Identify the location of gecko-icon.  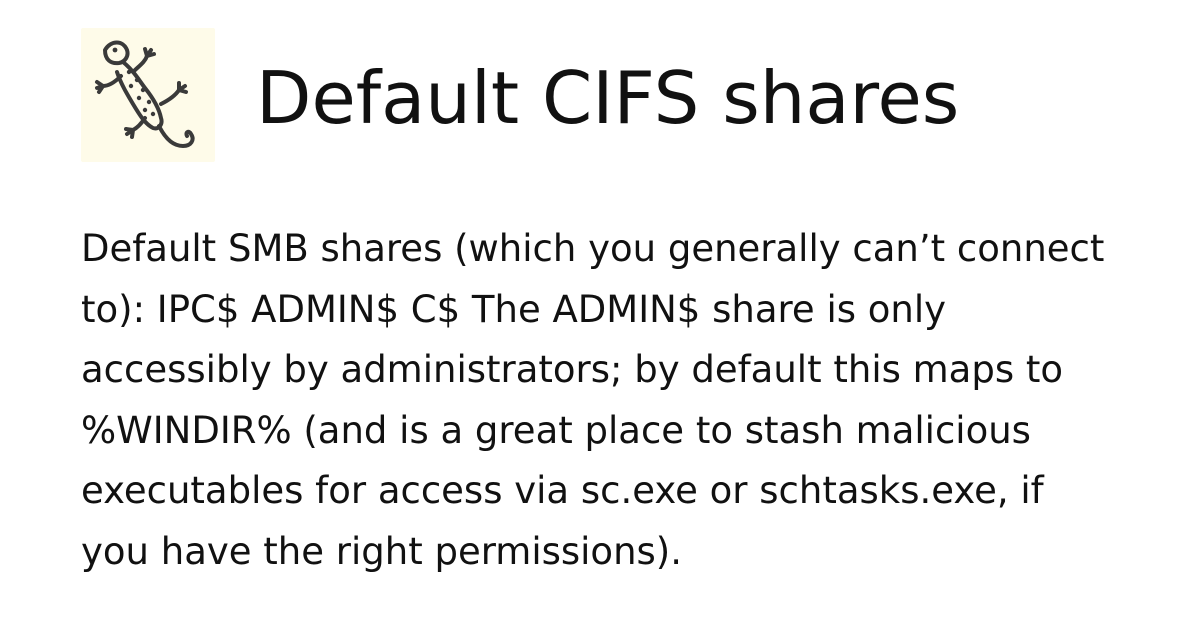
(145, 94).